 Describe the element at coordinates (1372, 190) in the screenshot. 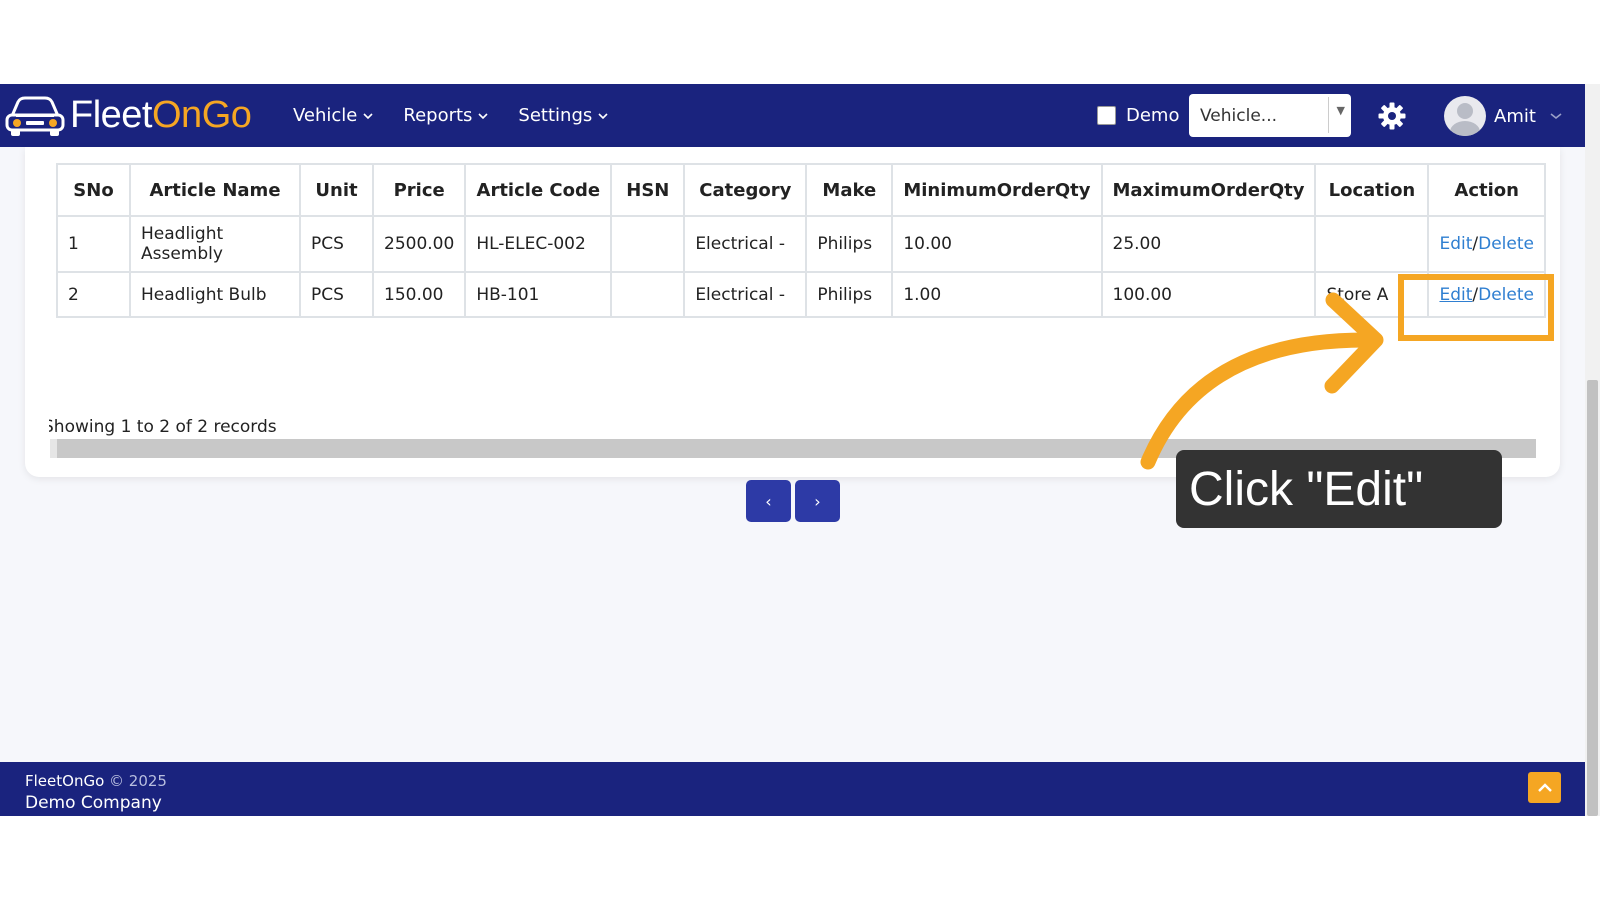

I see `header-location: Location` at that location.